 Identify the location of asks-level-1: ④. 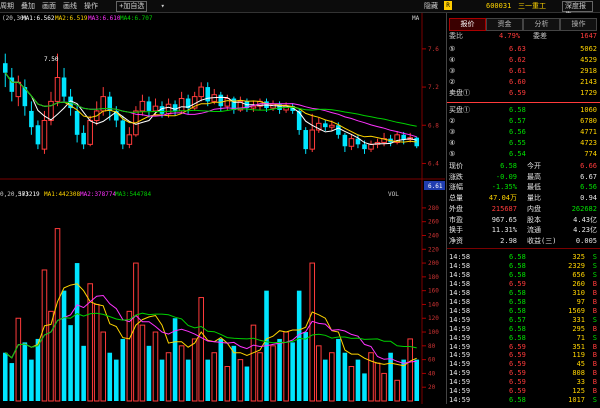
(452, 60).